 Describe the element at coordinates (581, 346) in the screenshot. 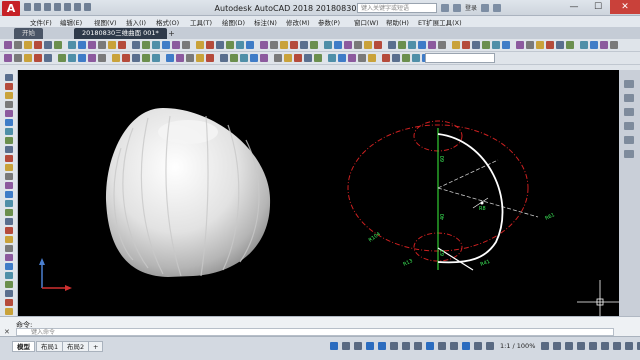

I see `quick-properties-icon` at that location.